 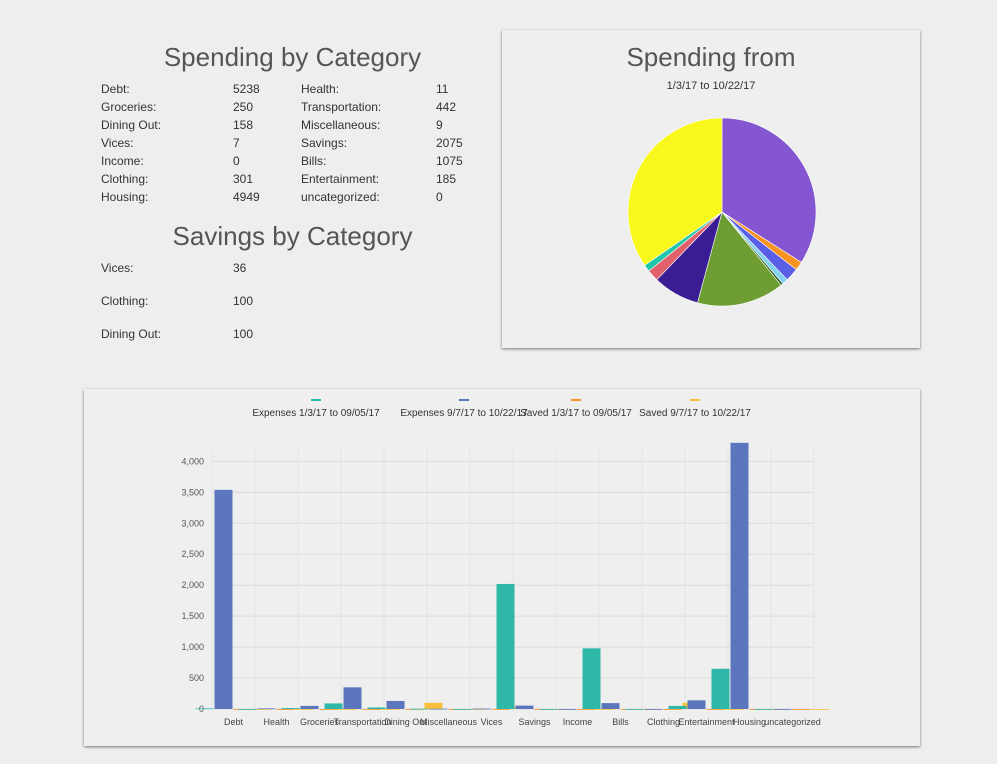 What do you see at coordinates (192, 647) in the screenshot?
I see `y-tick-label: 1,000` at bounding box center [192, 647].